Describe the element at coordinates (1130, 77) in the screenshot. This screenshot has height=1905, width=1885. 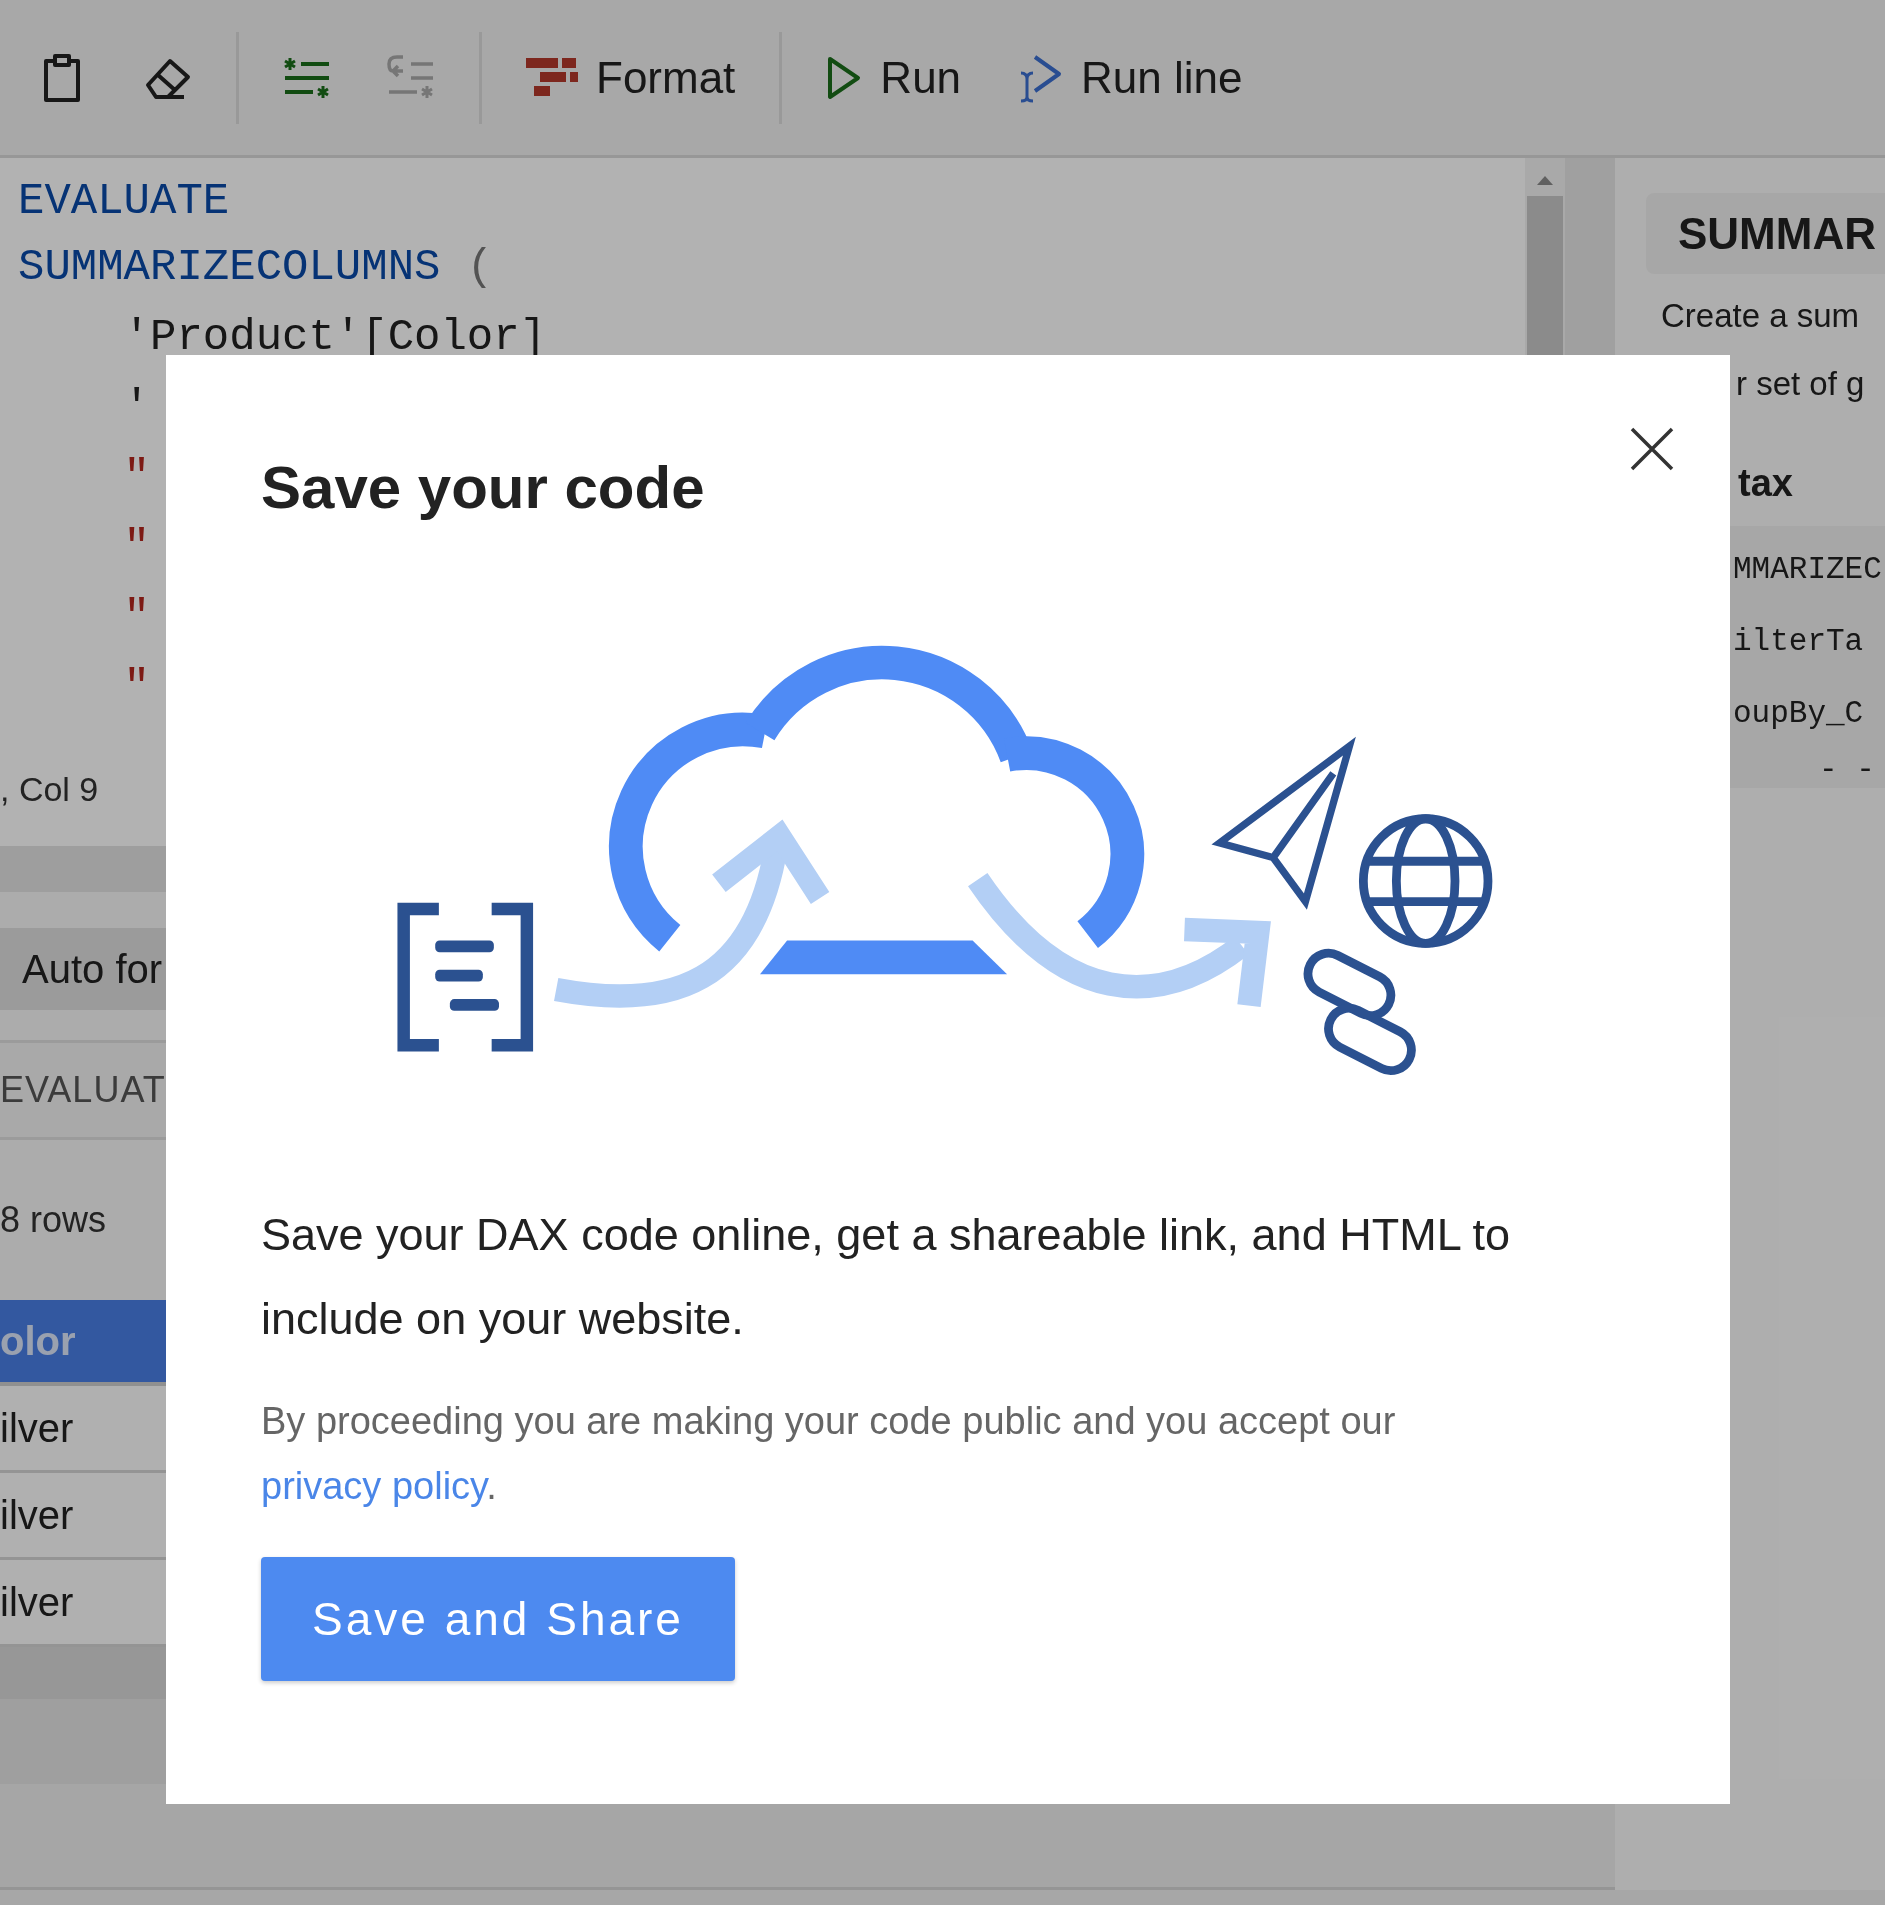
I see `toolbar-button: Run line` at that location.